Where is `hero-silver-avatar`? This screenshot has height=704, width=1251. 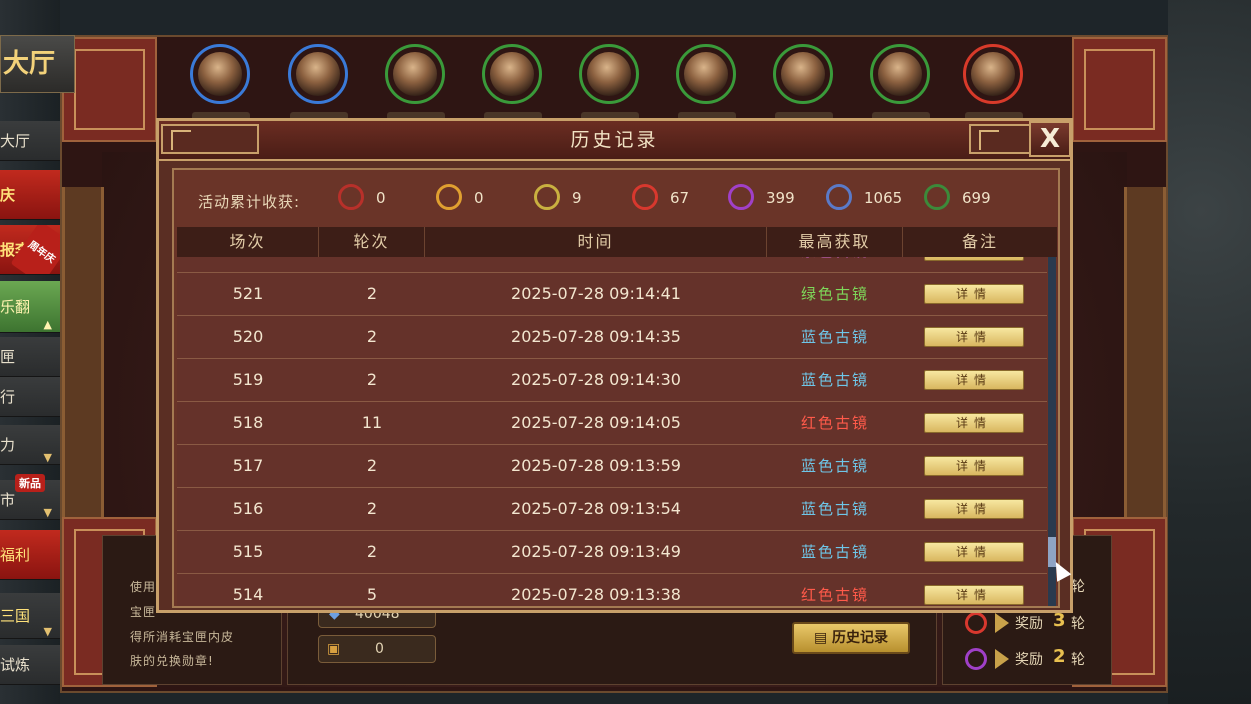 hero-silver-avatar is located at coordinates (512, 74).